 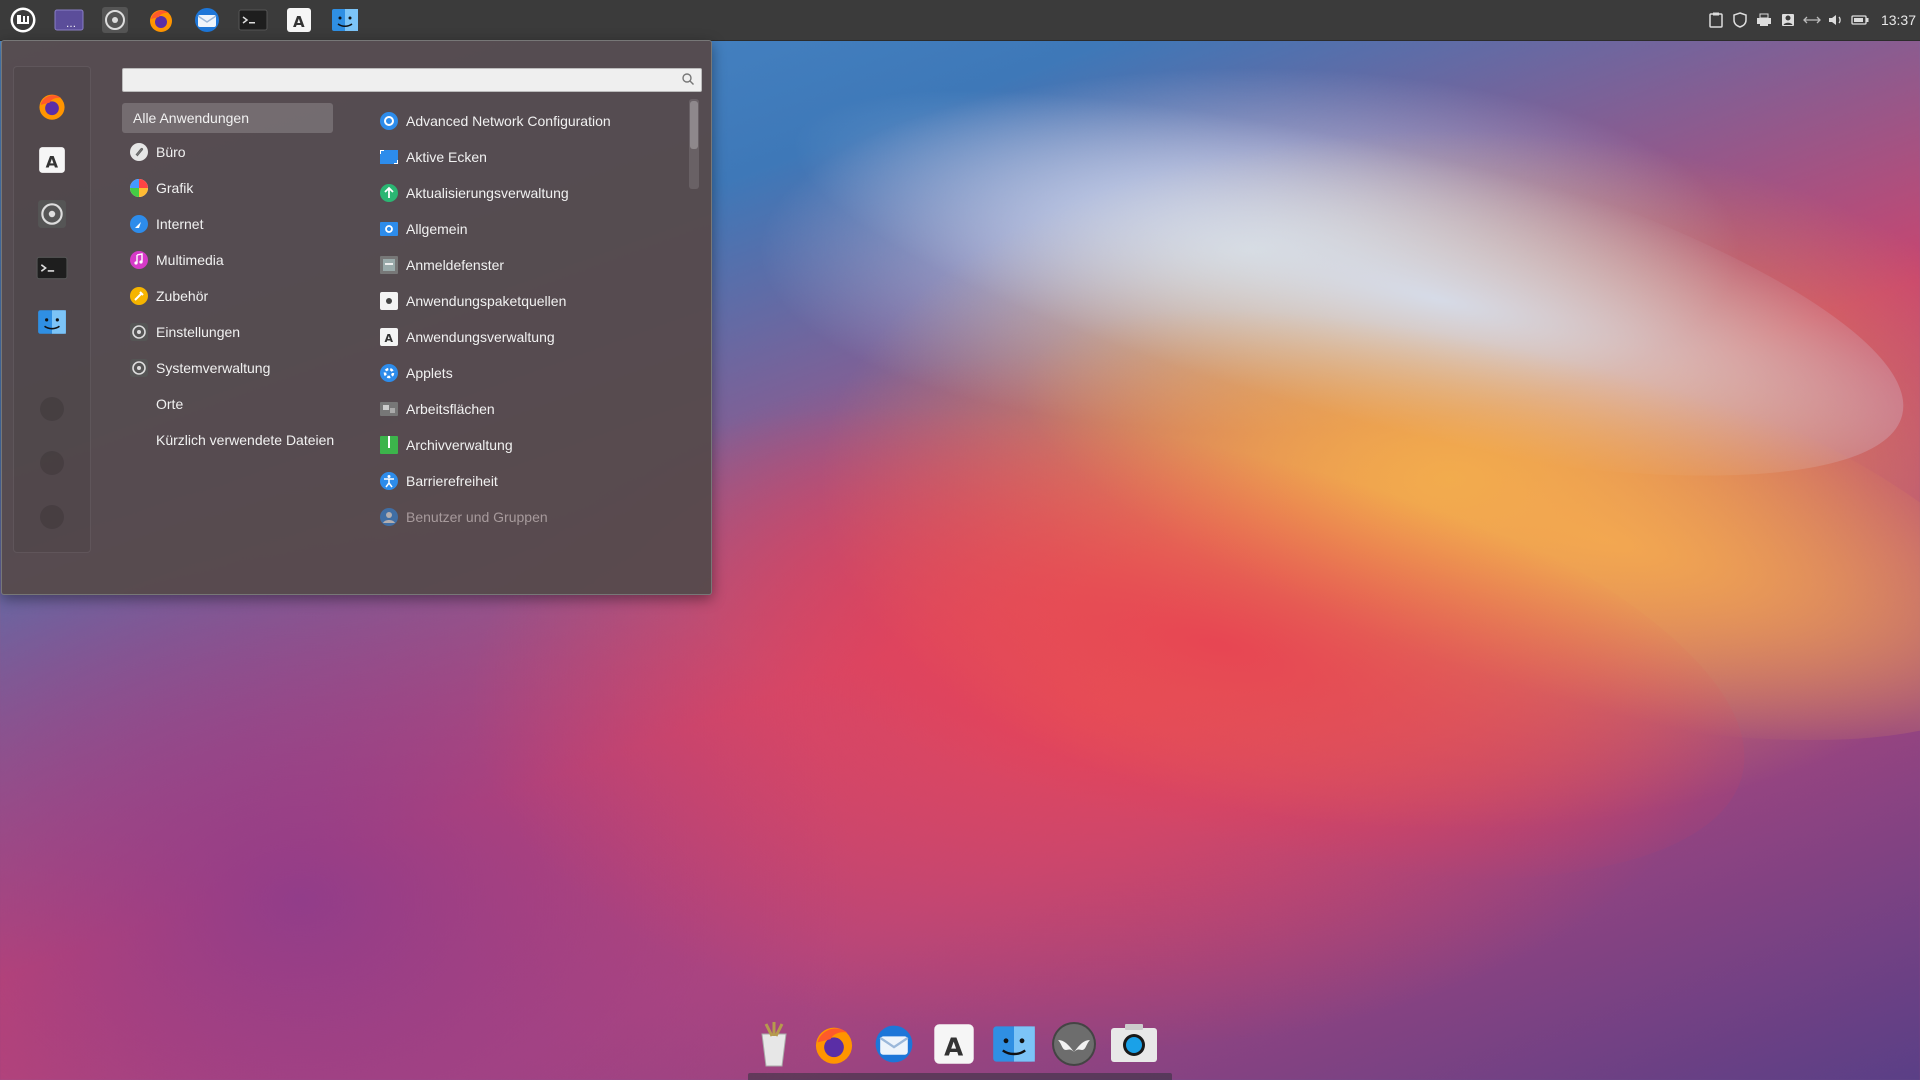 I want to click on app-label: Anwendungspaketquellen, so click(x=486, y=301).